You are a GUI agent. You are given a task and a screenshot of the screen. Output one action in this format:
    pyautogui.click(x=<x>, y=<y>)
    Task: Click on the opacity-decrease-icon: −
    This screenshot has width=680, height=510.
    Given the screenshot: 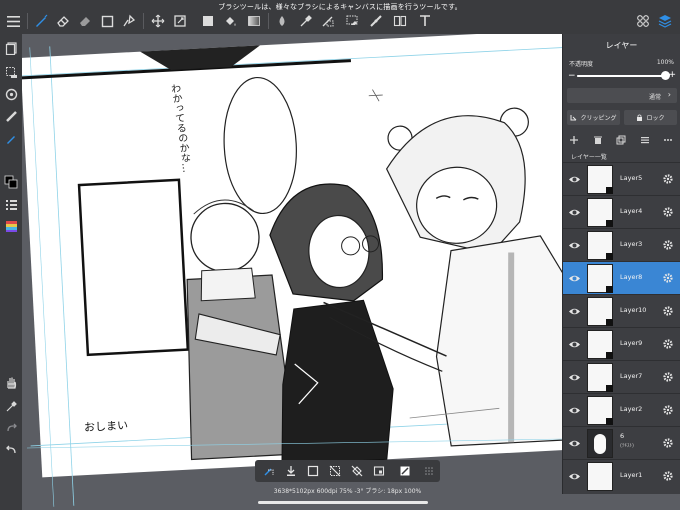 What is the action you would take?
    pyautogui.click(x=572, y=76)
    